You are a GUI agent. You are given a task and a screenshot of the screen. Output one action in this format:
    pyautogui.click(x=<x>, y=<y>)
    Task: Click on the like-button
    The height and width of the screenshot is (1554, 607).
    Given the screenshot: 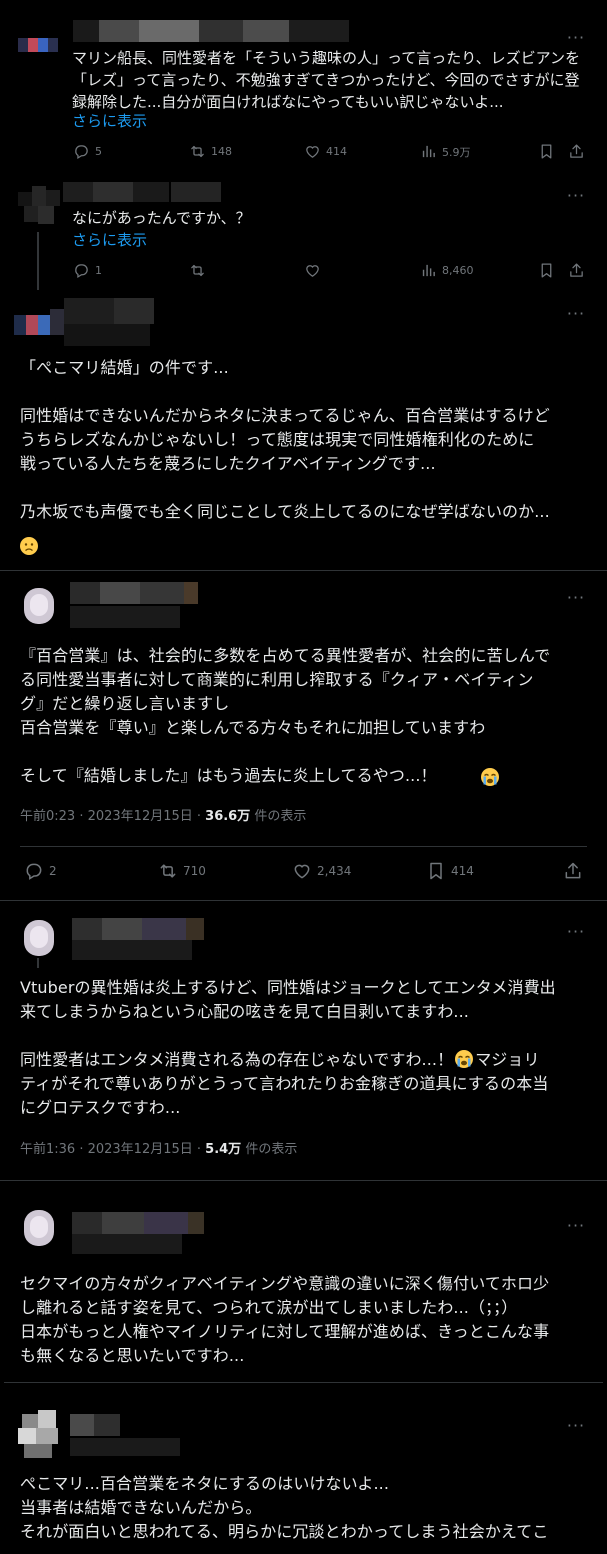 What is the action you would take?
    pyautogui.click(x=312, y=270)
    